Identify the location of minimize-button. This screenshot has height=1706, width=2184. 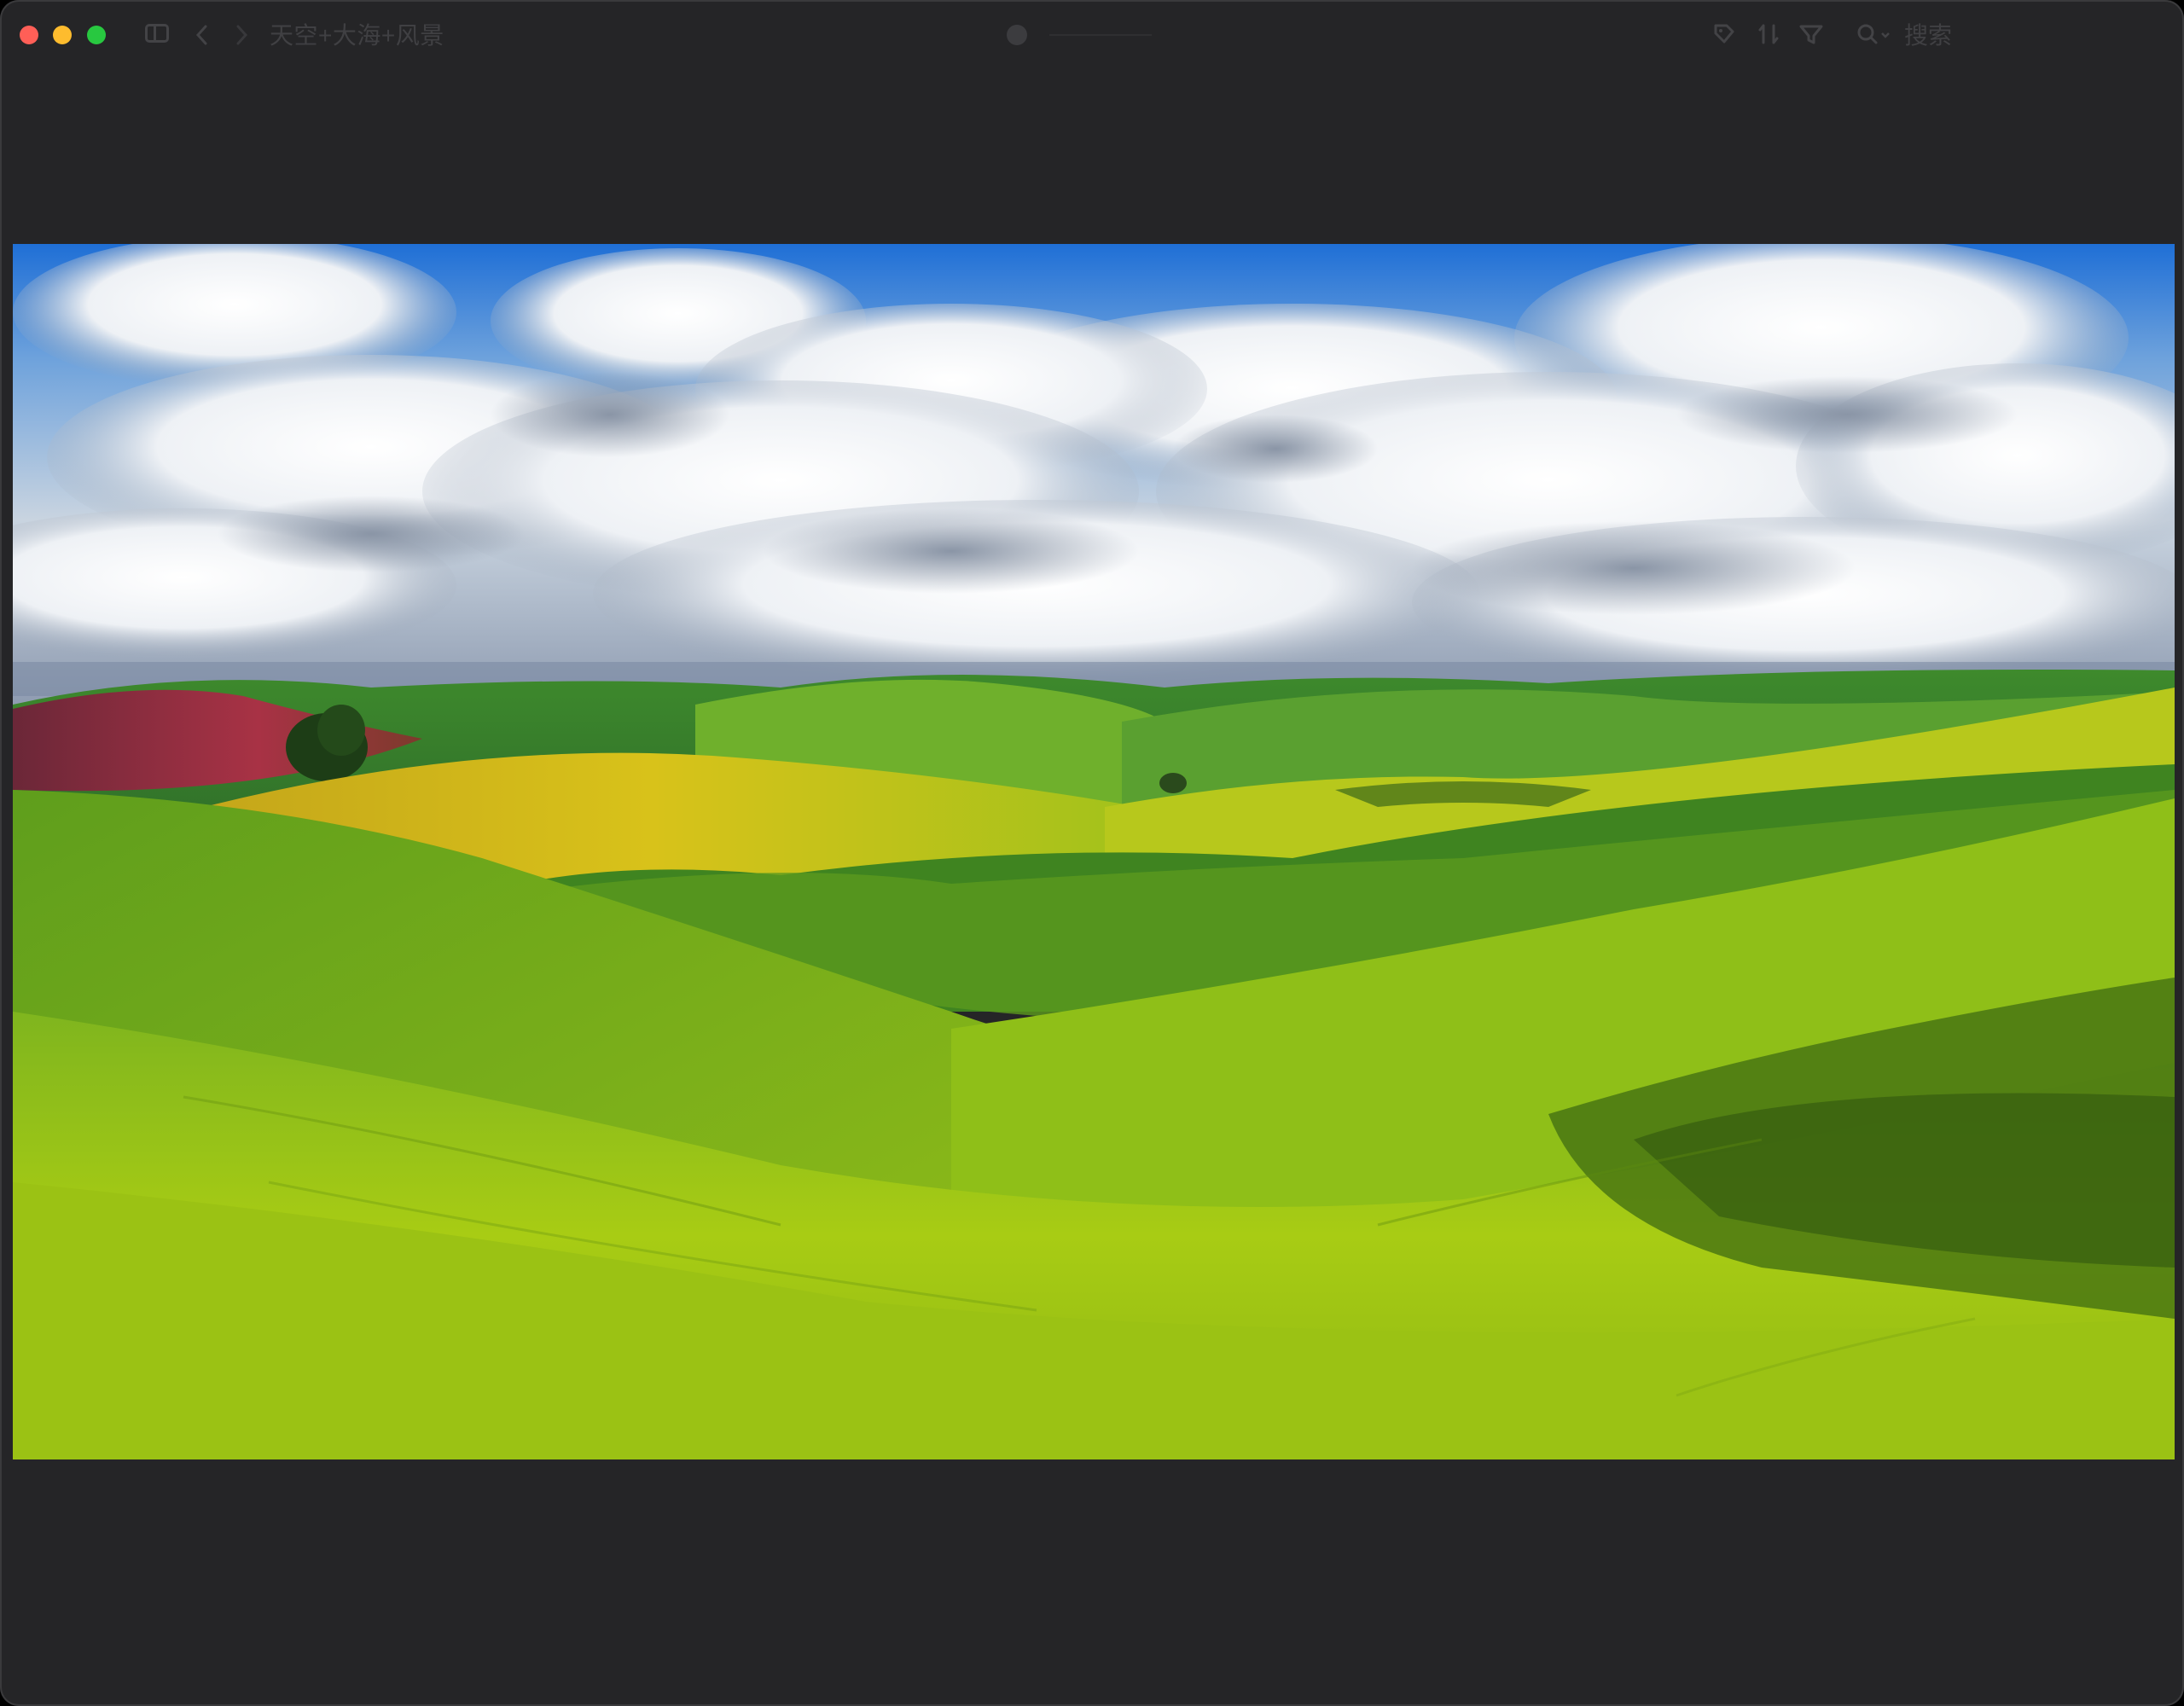
(63, 35).